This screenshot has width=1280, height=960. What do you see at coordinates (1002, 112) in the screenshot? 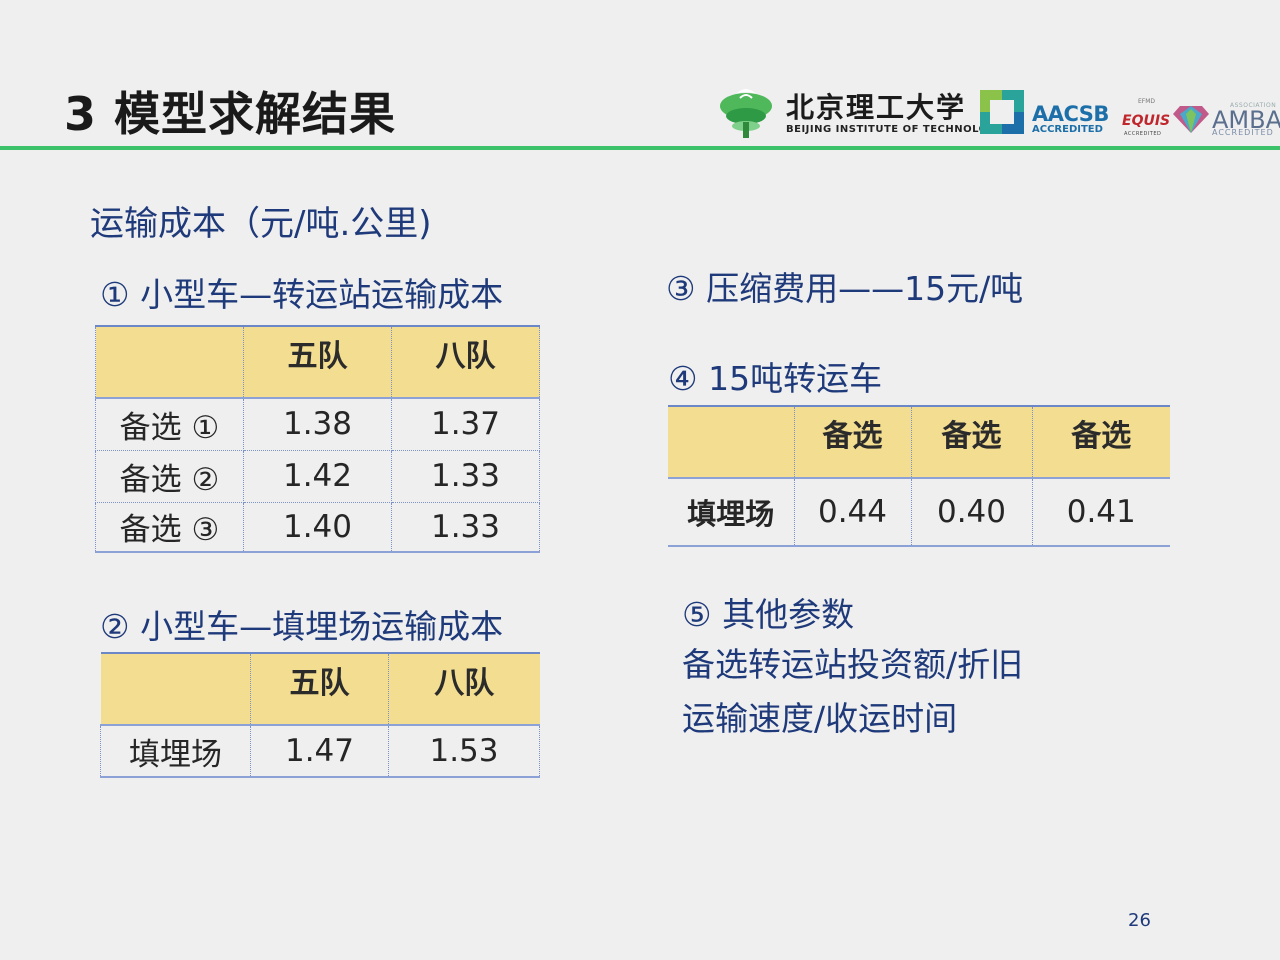
I see `aacsb-mark-icon` at bounding box center [1002, 112].